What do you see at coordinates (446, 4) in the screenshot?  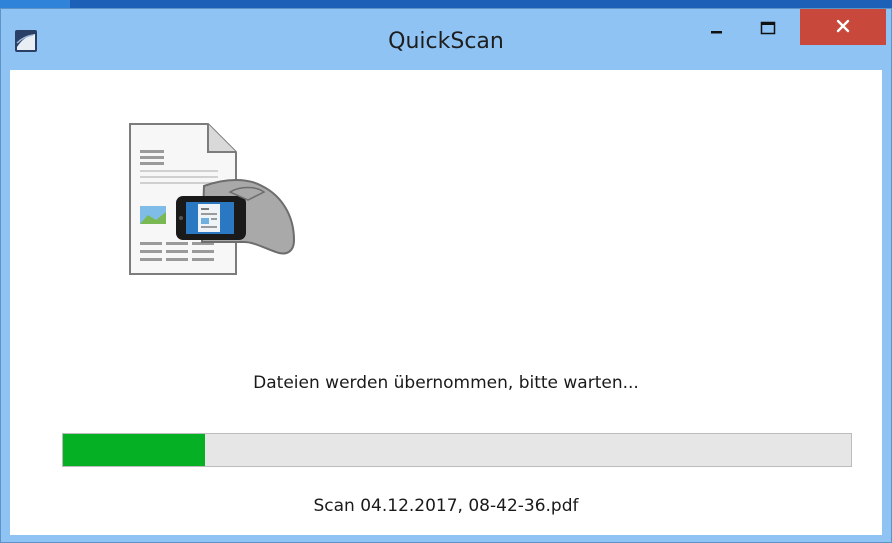 I see `desktop-background` at bounding box center [446, 4].